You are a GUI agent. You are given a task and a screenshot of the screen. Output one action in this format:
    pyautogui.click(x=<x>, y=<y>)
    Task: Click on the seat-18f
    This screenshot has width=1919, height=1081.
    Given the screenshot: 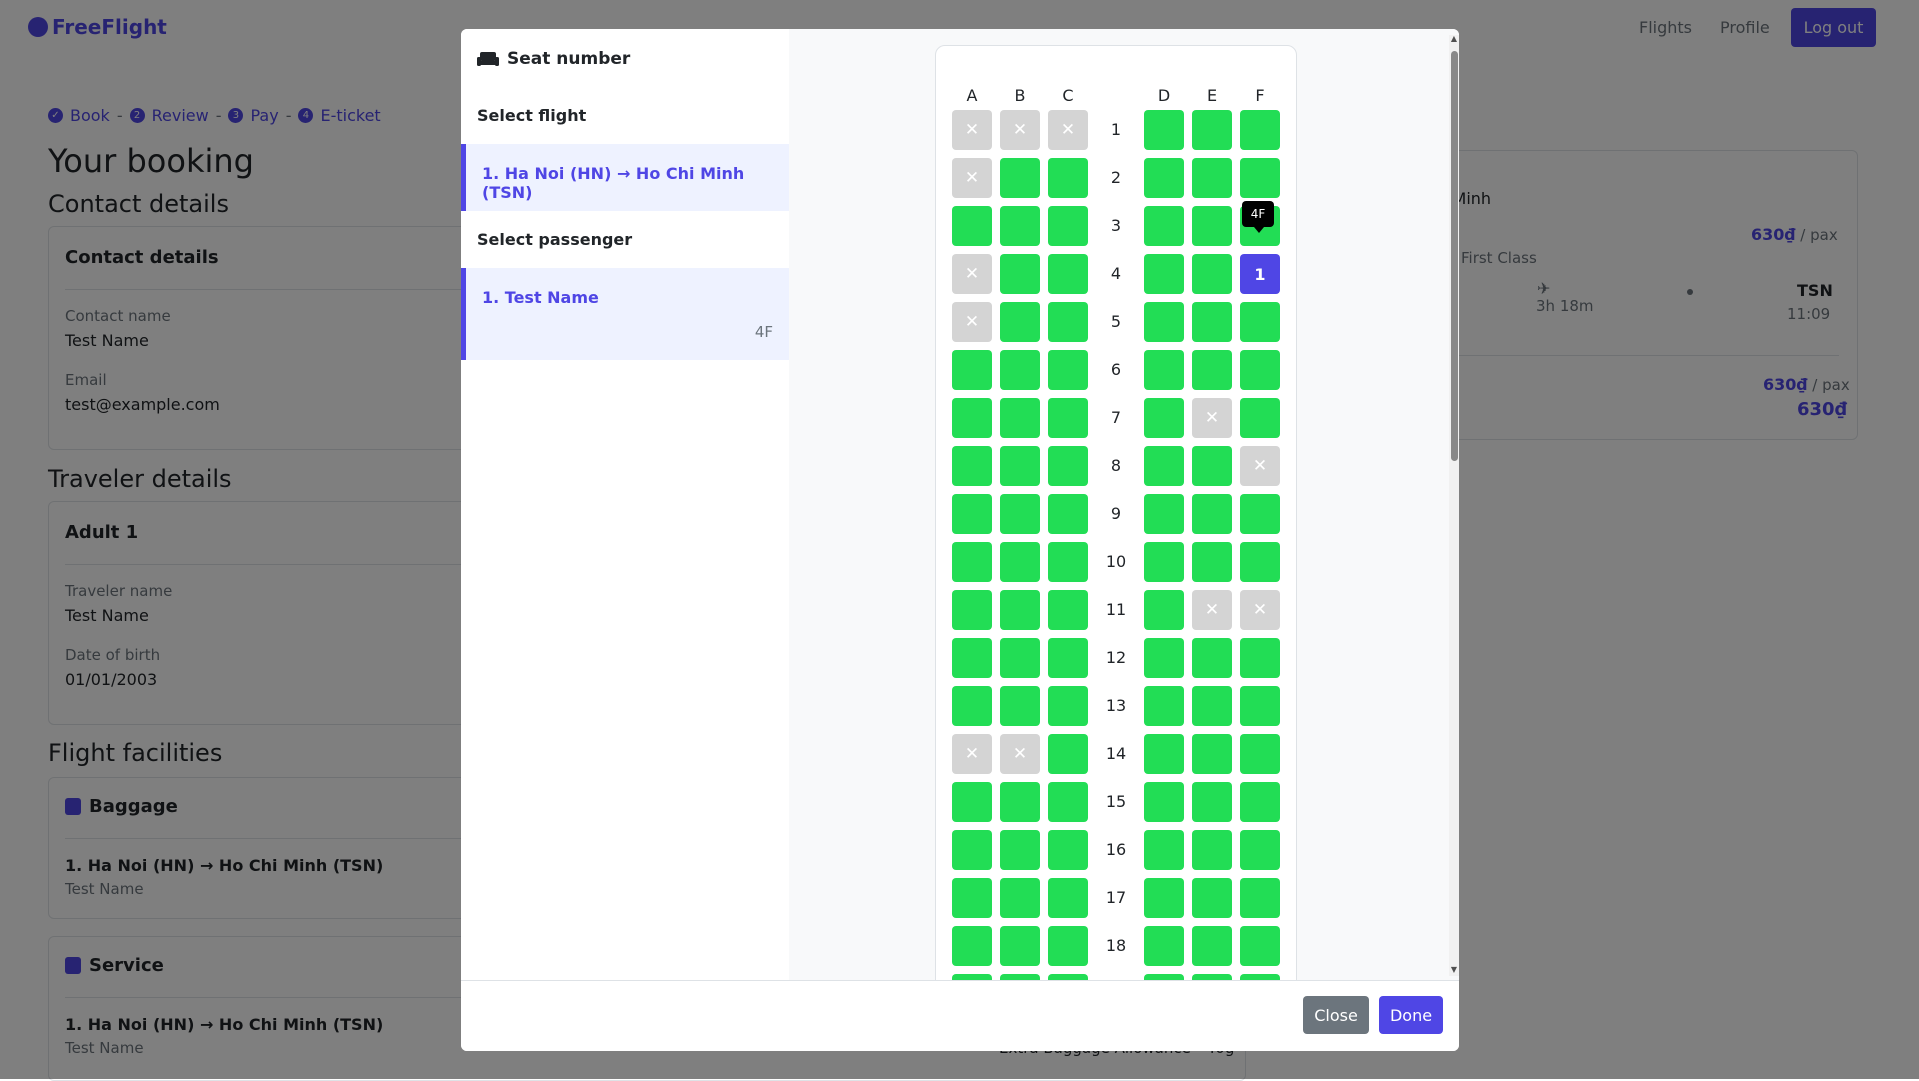 What is the action you would take?
    pyautogui.click(x=1260, y=946)
    